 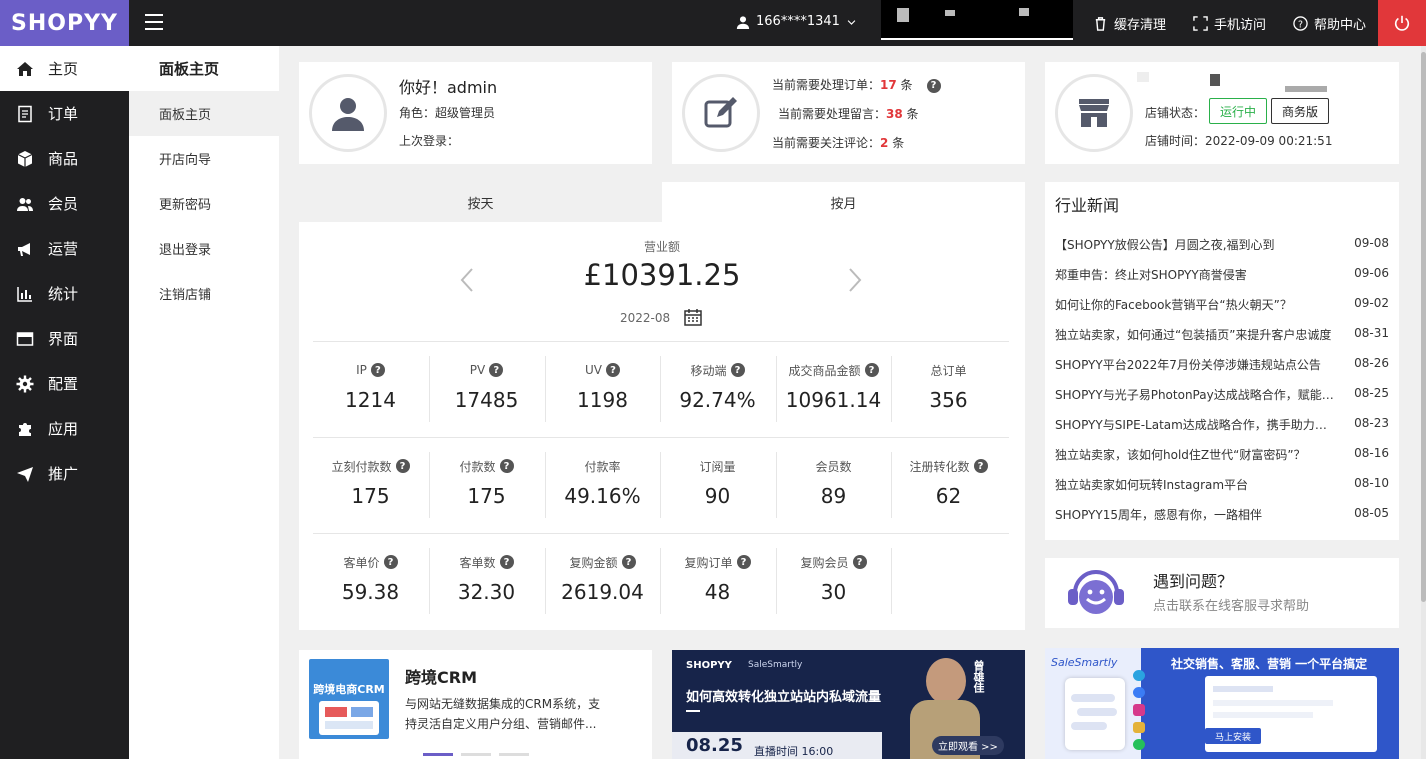 What do you see at coordinates (1423, 327) in the screenshot?
I see `scrollbar-thumb` at bounding box center [1423, 327].